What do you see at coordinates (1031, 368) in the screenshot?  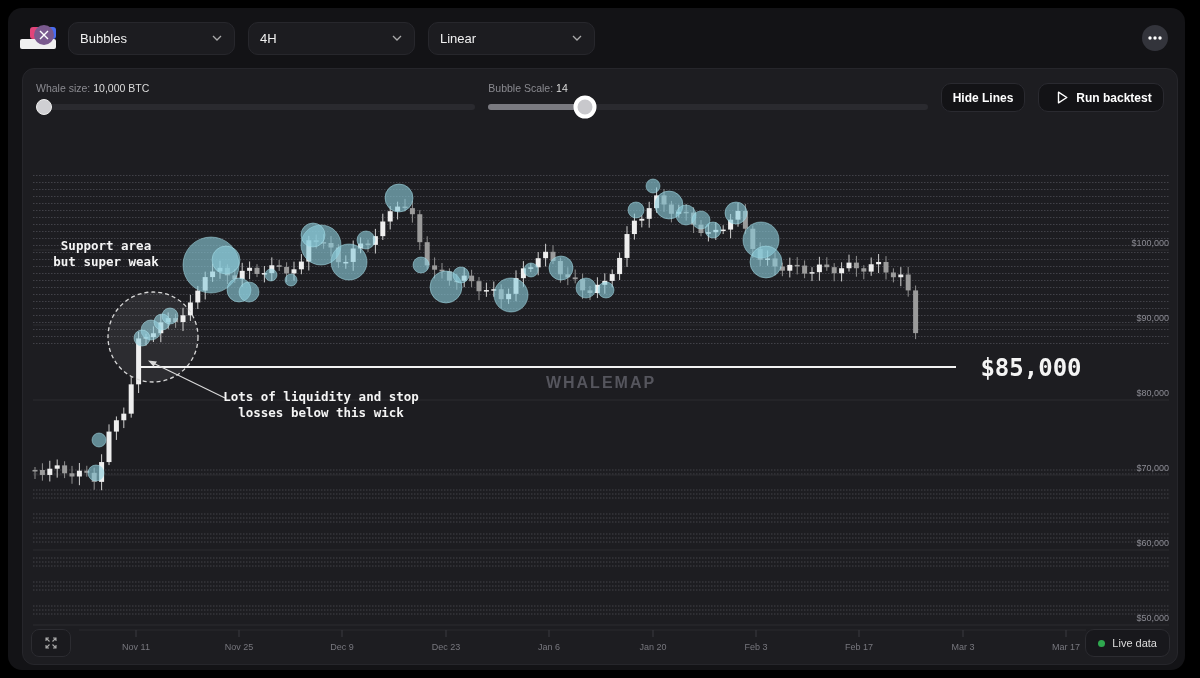 I see `price-label: $85,000` at bounding box center [1031, 368].